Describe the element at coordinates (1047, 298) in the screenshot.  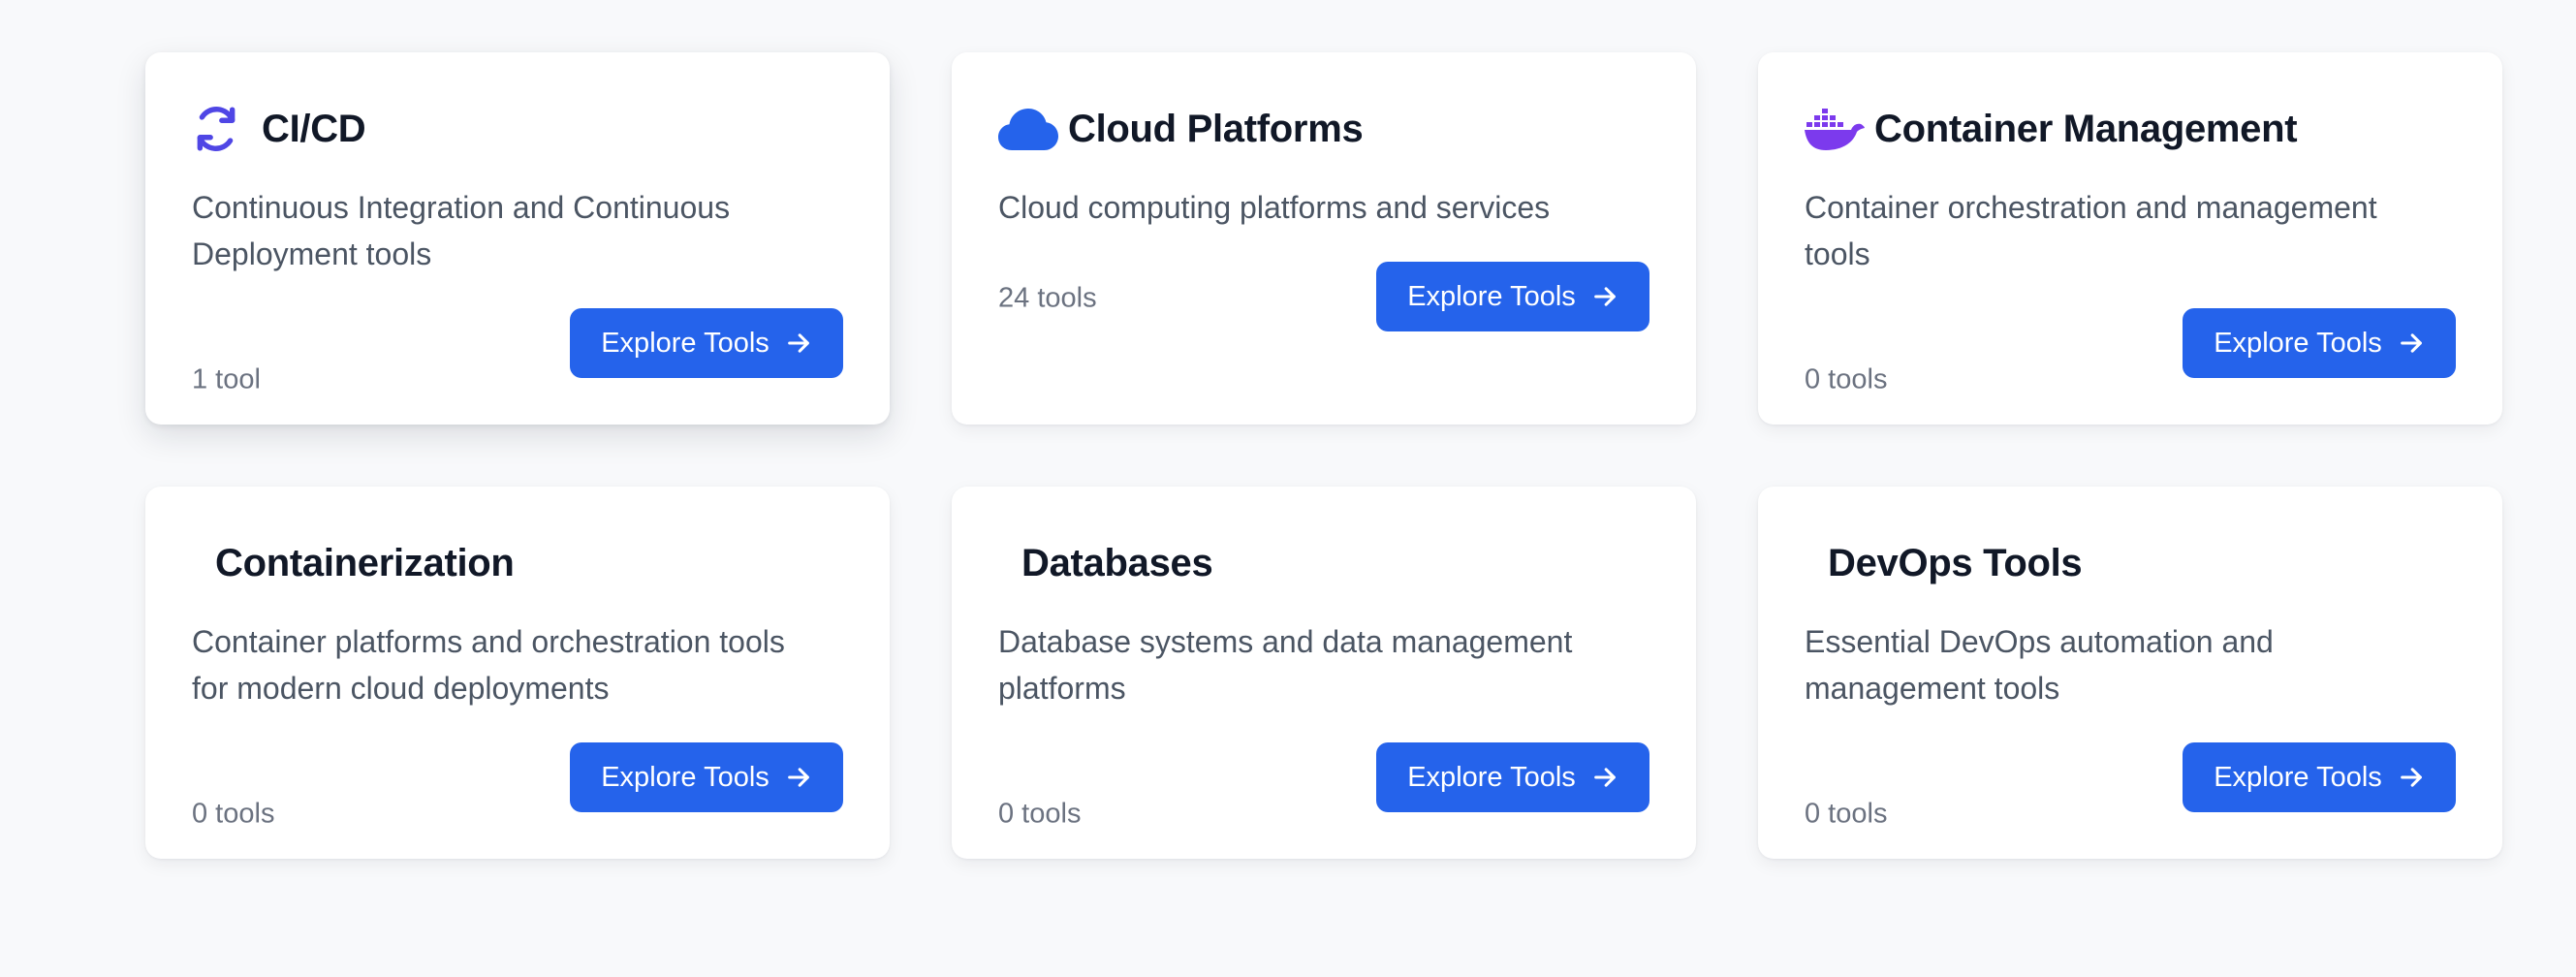
I see `tool-count: 24 tools` at that location.